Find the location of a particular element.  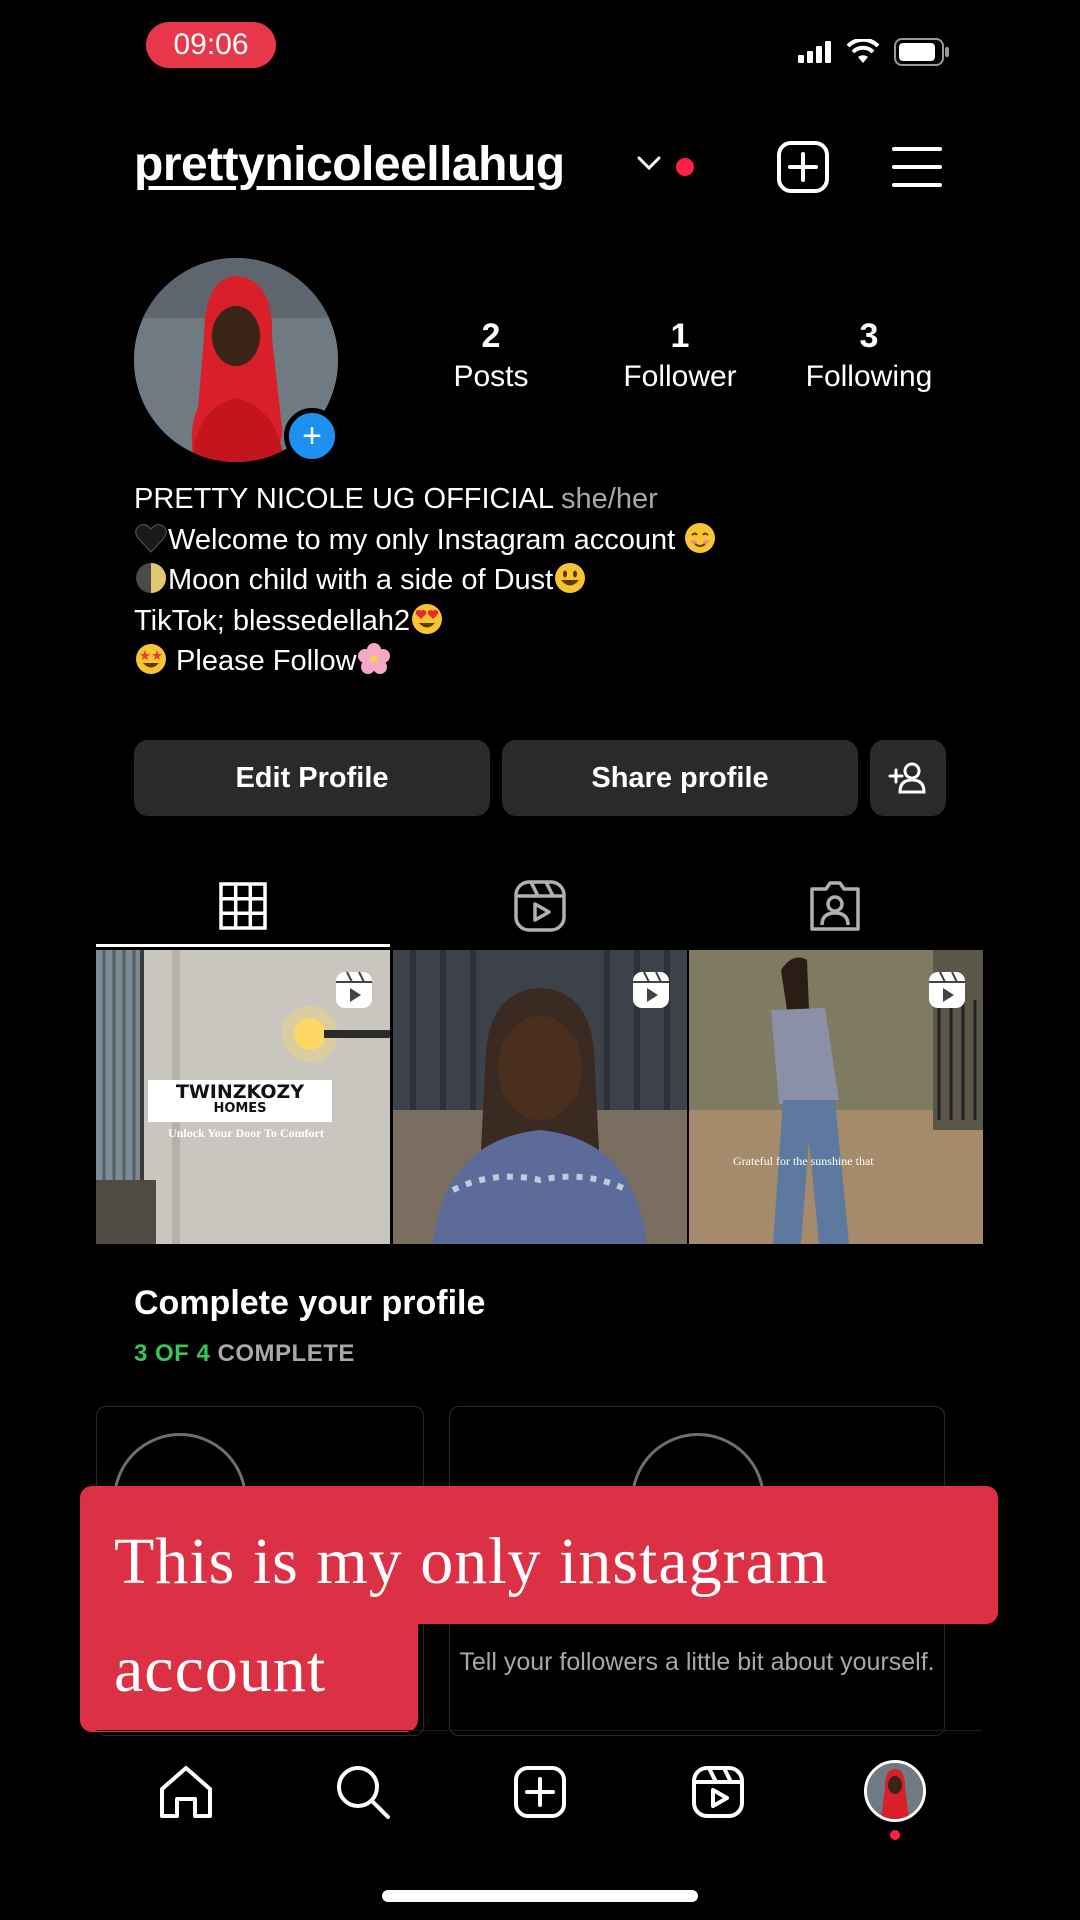

complete-profile-progress: 3 OF 4 COMPLETE is located at coordinates (244, 1354).